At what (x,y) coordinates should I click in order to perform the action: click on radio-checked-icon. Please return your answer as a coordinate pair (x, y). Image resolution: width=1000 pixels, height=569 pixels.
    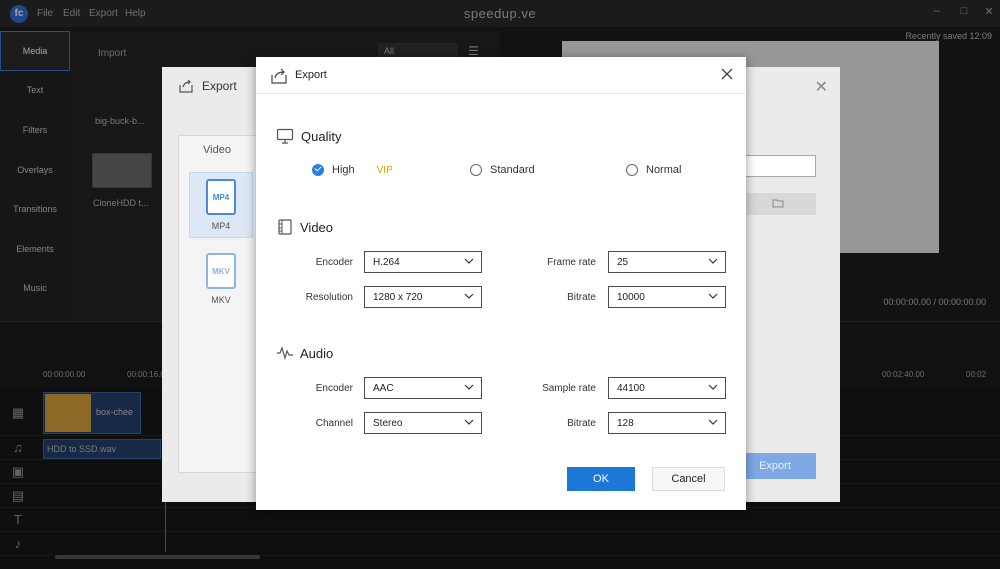
    Looking at the image, I should click on (318, 170).